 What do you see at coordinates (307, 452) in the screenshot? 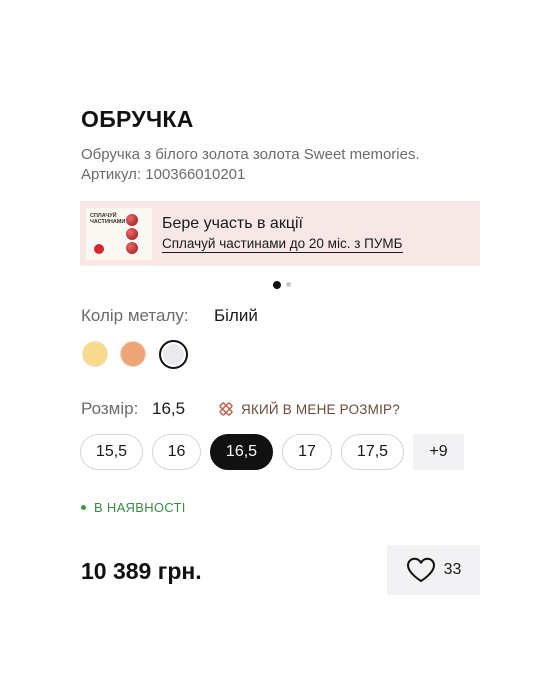
I see `size-option-17: 17` at bounding box center [307, 452].